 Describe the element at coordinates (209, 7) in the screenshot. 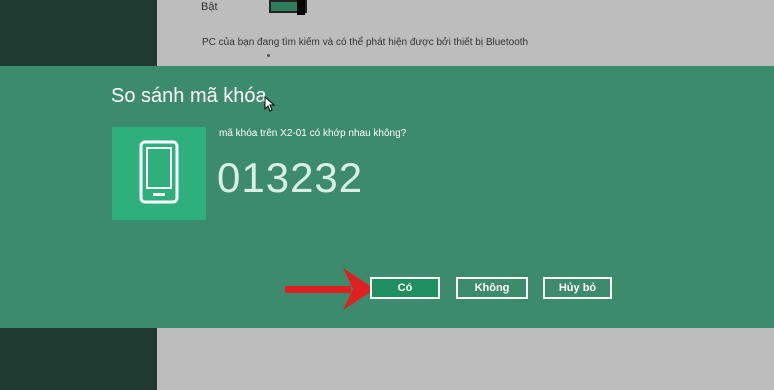

I see `toggle-label: Bật` at that location.